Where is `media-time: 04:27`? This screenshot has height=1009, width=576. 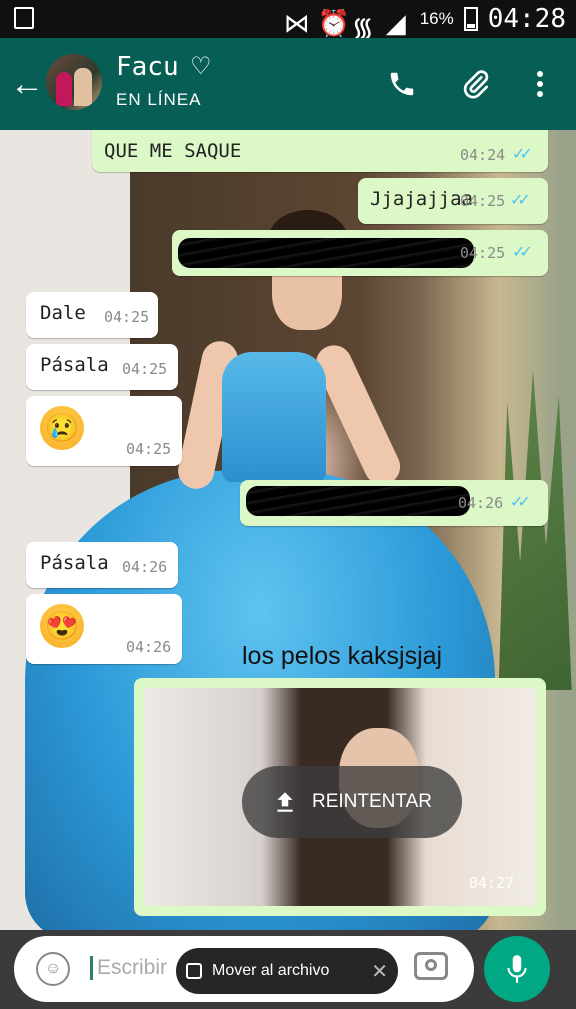 media-time: 04:27 is located at coordinates (491, 883).